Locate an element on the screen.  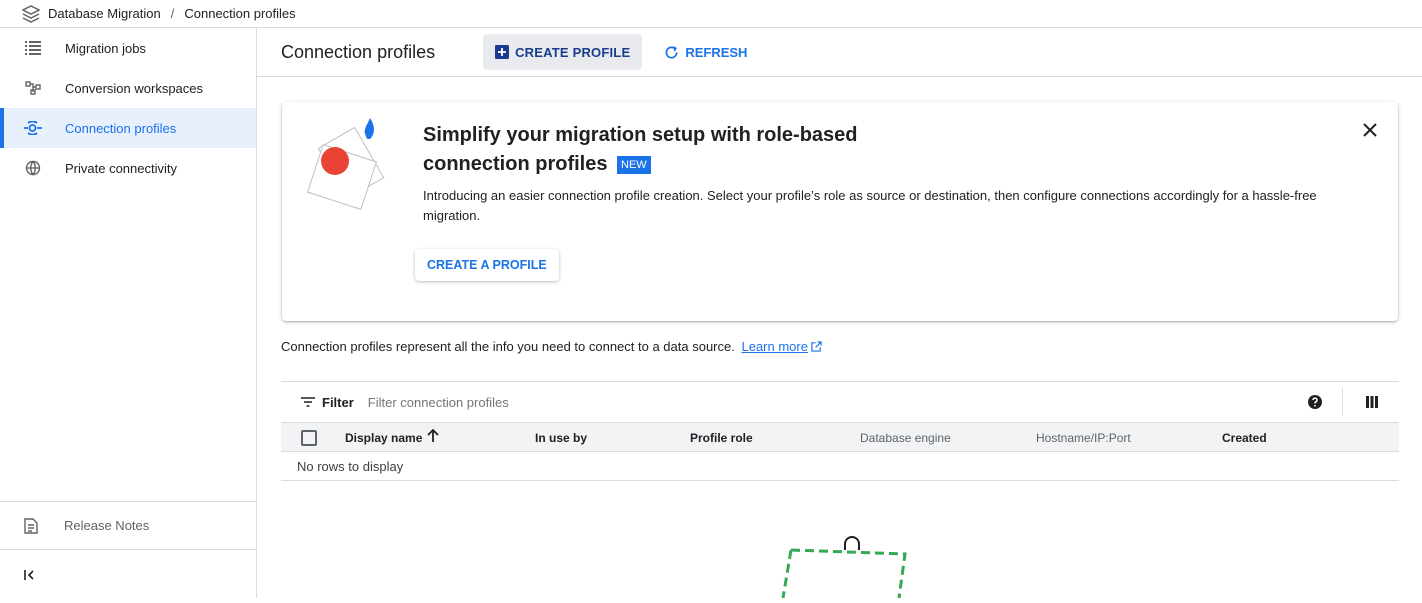
globe-icon is located at coordinates (33, 168).